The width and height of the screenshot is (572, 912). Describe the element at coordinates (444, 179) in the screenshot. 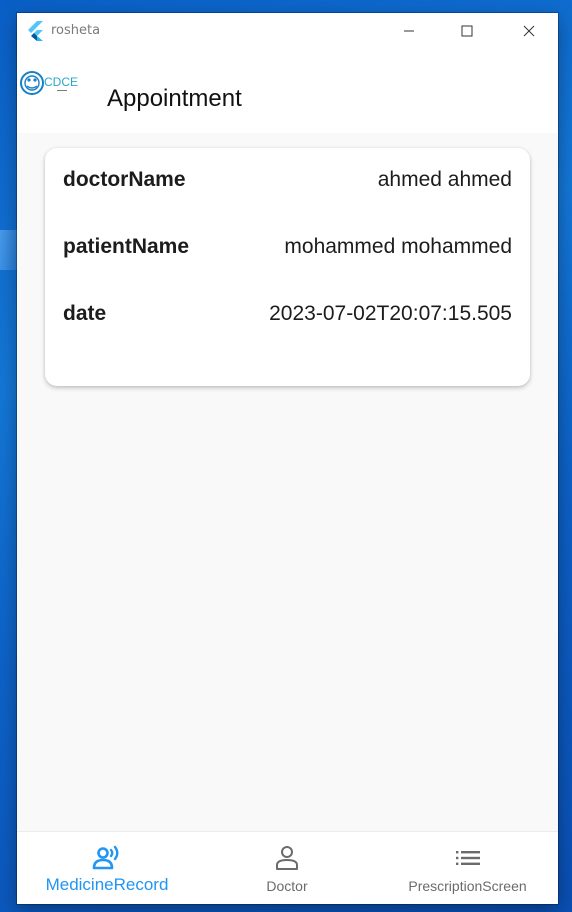

I see `doctor-name-value: ahmed ahmed` at that location.